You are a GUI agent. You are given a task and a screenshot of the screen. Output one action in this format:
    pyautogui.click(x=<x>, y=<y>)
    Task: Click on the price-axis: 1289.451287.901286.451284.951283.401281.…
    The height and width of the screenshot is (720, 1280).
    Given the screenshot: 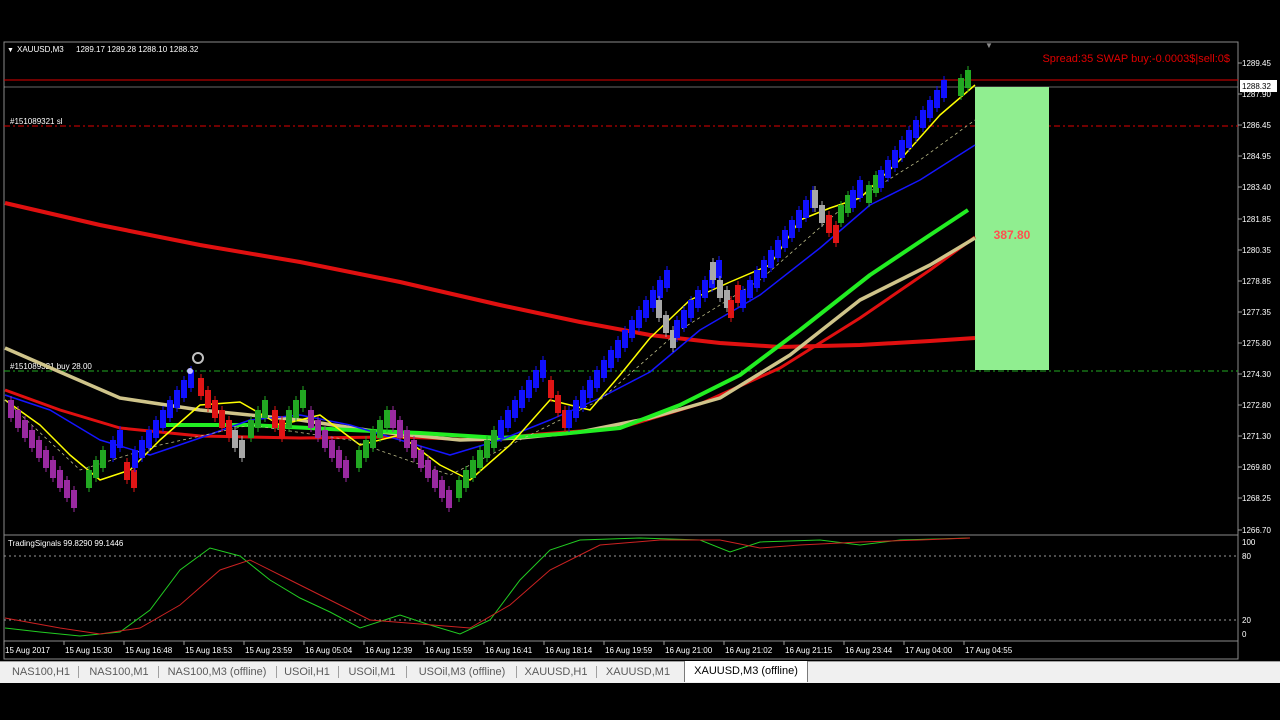 What is the action you would take?
    pyautogui.click(x=1254, y=297)
    